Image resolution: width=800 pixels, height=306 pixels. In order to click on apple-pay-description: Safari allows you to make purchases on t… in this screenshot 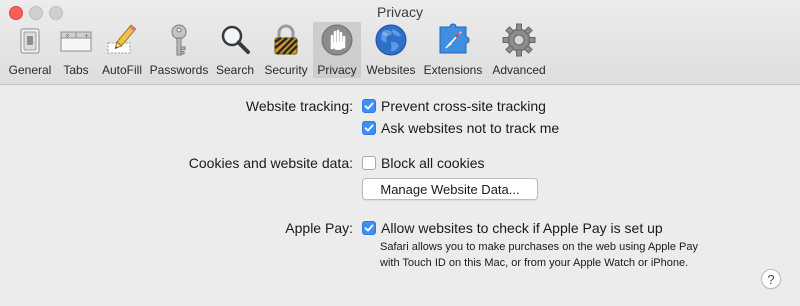, I will do `click(539, 255)`.